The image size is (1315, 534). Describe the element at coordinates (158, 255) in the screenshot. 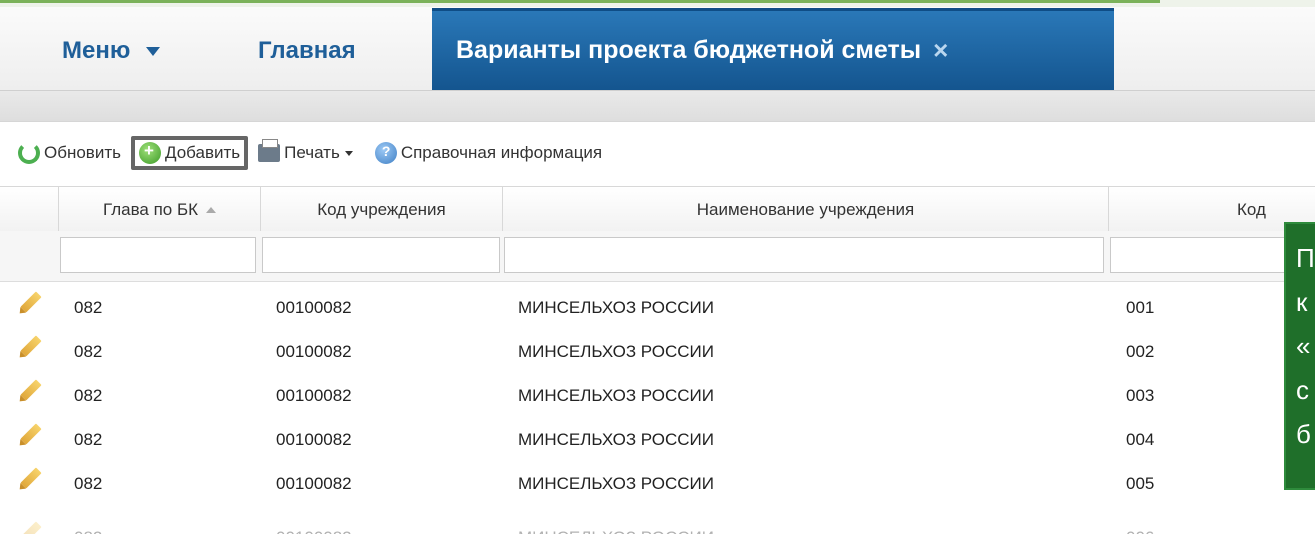

I see `filter-chapter-input` at that location.